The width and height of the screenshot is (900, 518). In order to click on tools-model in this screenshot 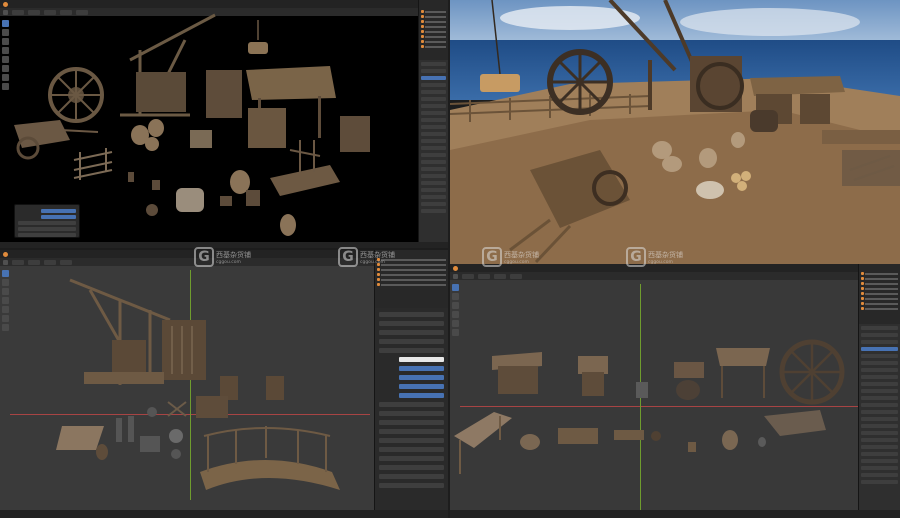, I will do `click(149, 433)`.